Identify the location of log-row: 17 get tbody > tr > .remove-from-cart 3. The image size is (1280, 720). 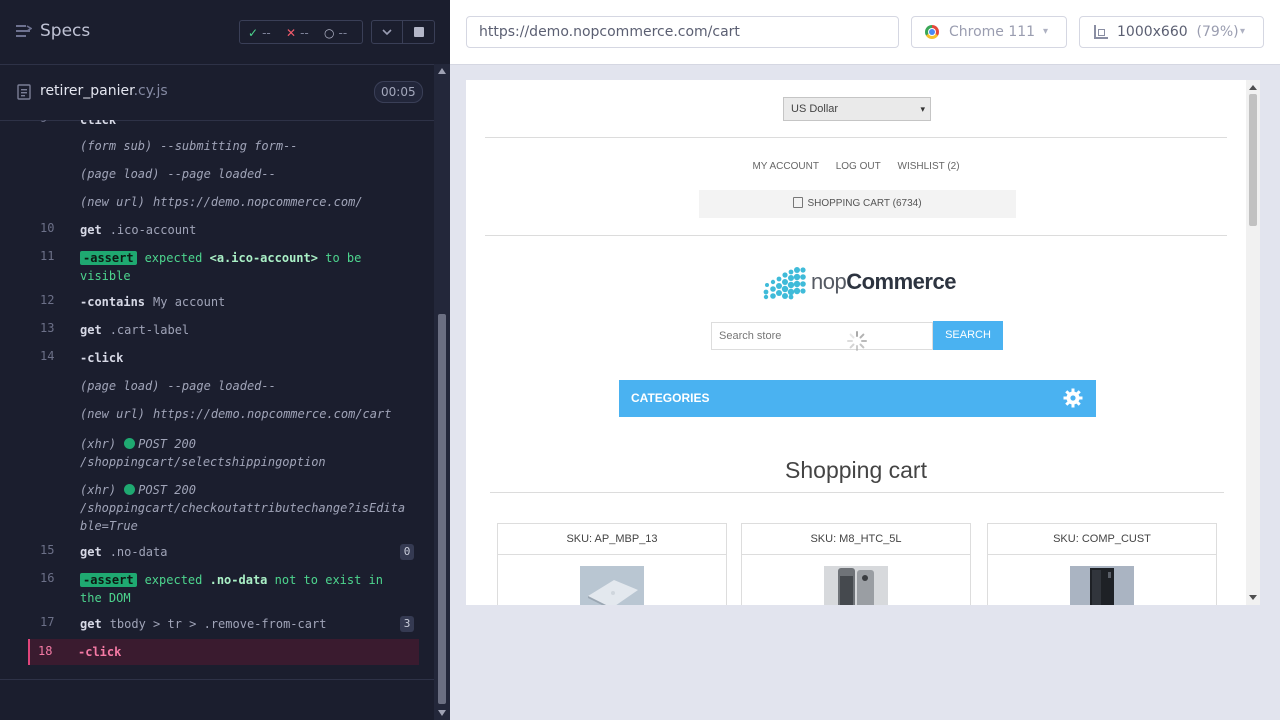
(224, 625).